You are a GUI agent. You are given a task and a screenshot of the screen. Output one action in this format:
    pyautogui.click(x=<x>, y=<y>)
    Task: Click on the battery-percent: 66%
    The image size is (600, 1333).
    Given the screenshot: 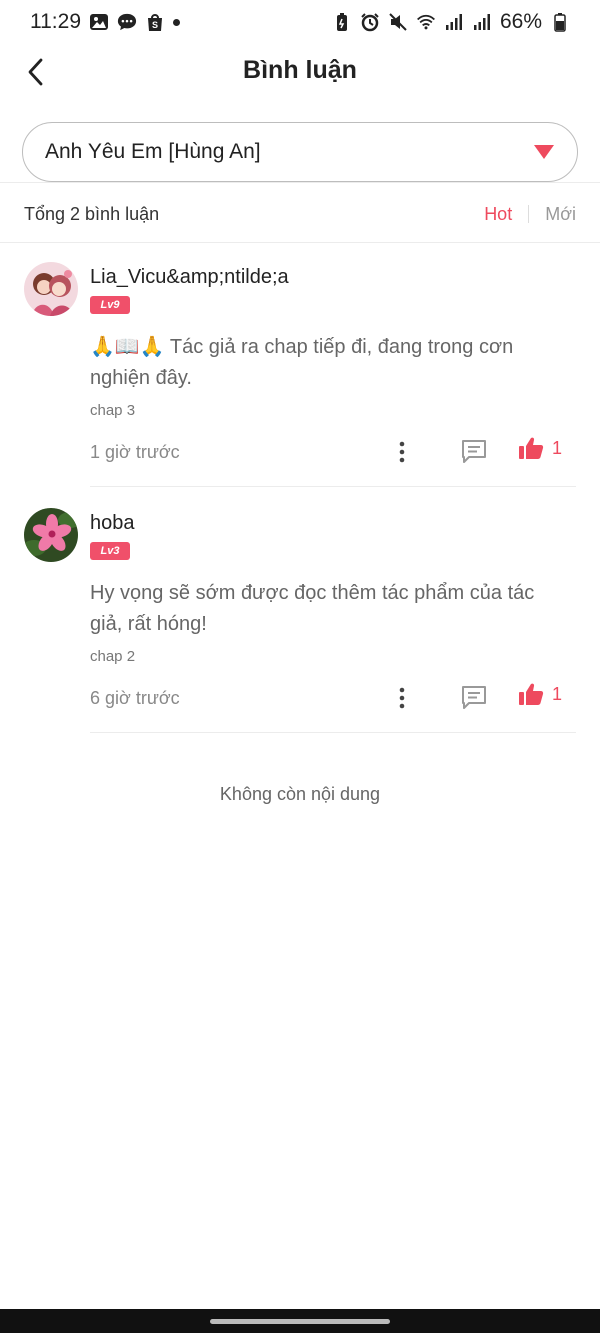 What is the action you would take?
    pyautogui.click(x=520, y=21)
    